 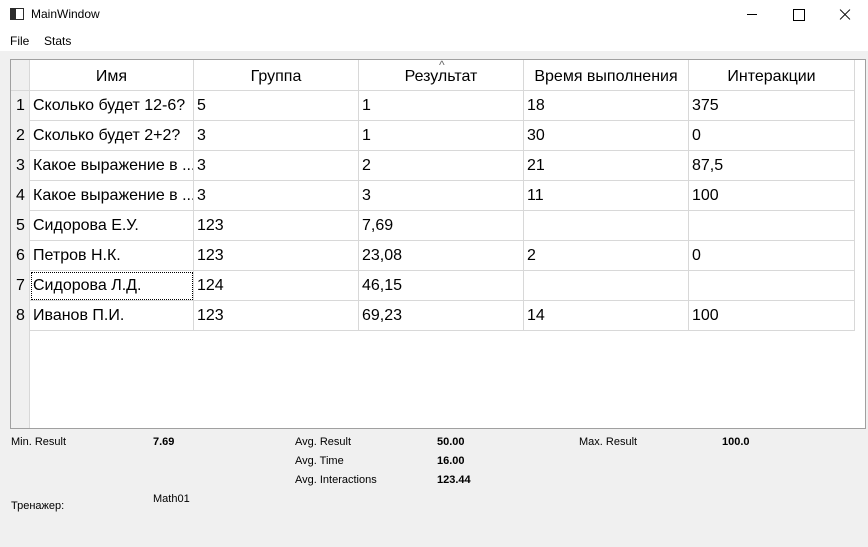 I want to click on row-number: 5, so click(x=20, y=226).